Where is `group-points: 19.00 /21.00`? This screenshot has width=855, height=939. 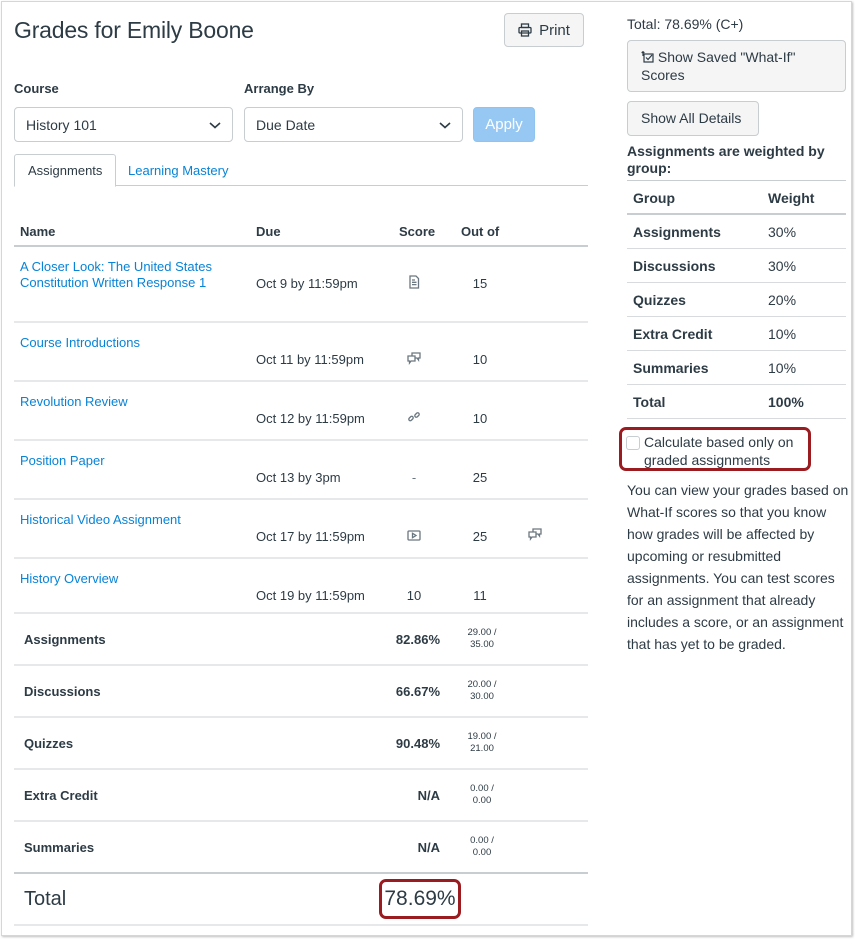
group-points: 19.00 /21.00 is located at coordinates (482, 743).